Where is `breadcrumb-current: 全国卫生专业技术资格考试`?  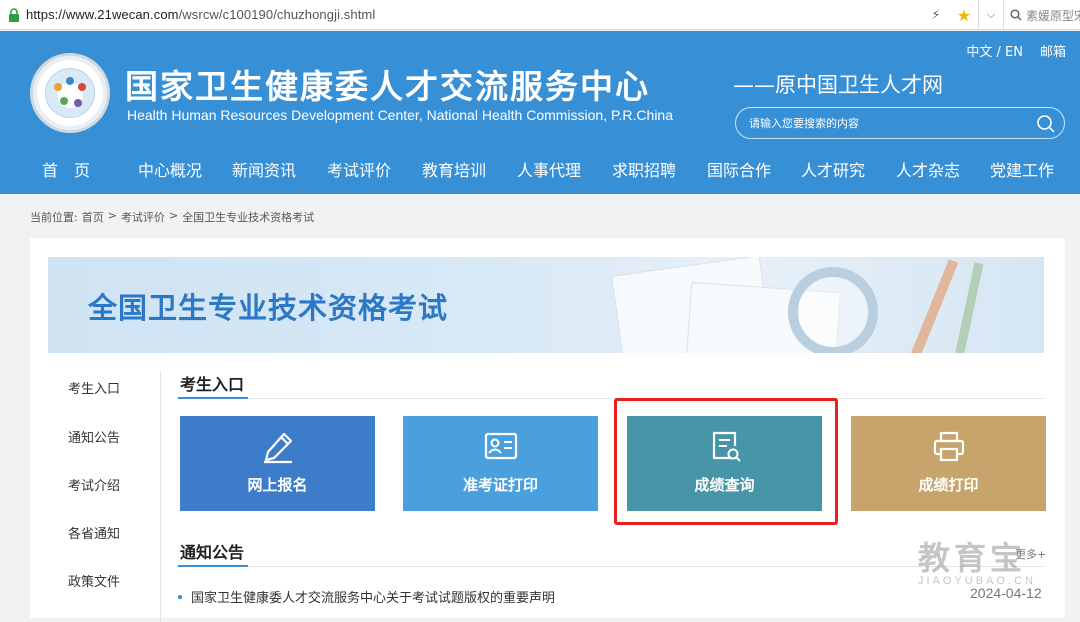
breadcrumb-current: 全国卫生专业技术资格考试 is located at coordinates (248, 217).